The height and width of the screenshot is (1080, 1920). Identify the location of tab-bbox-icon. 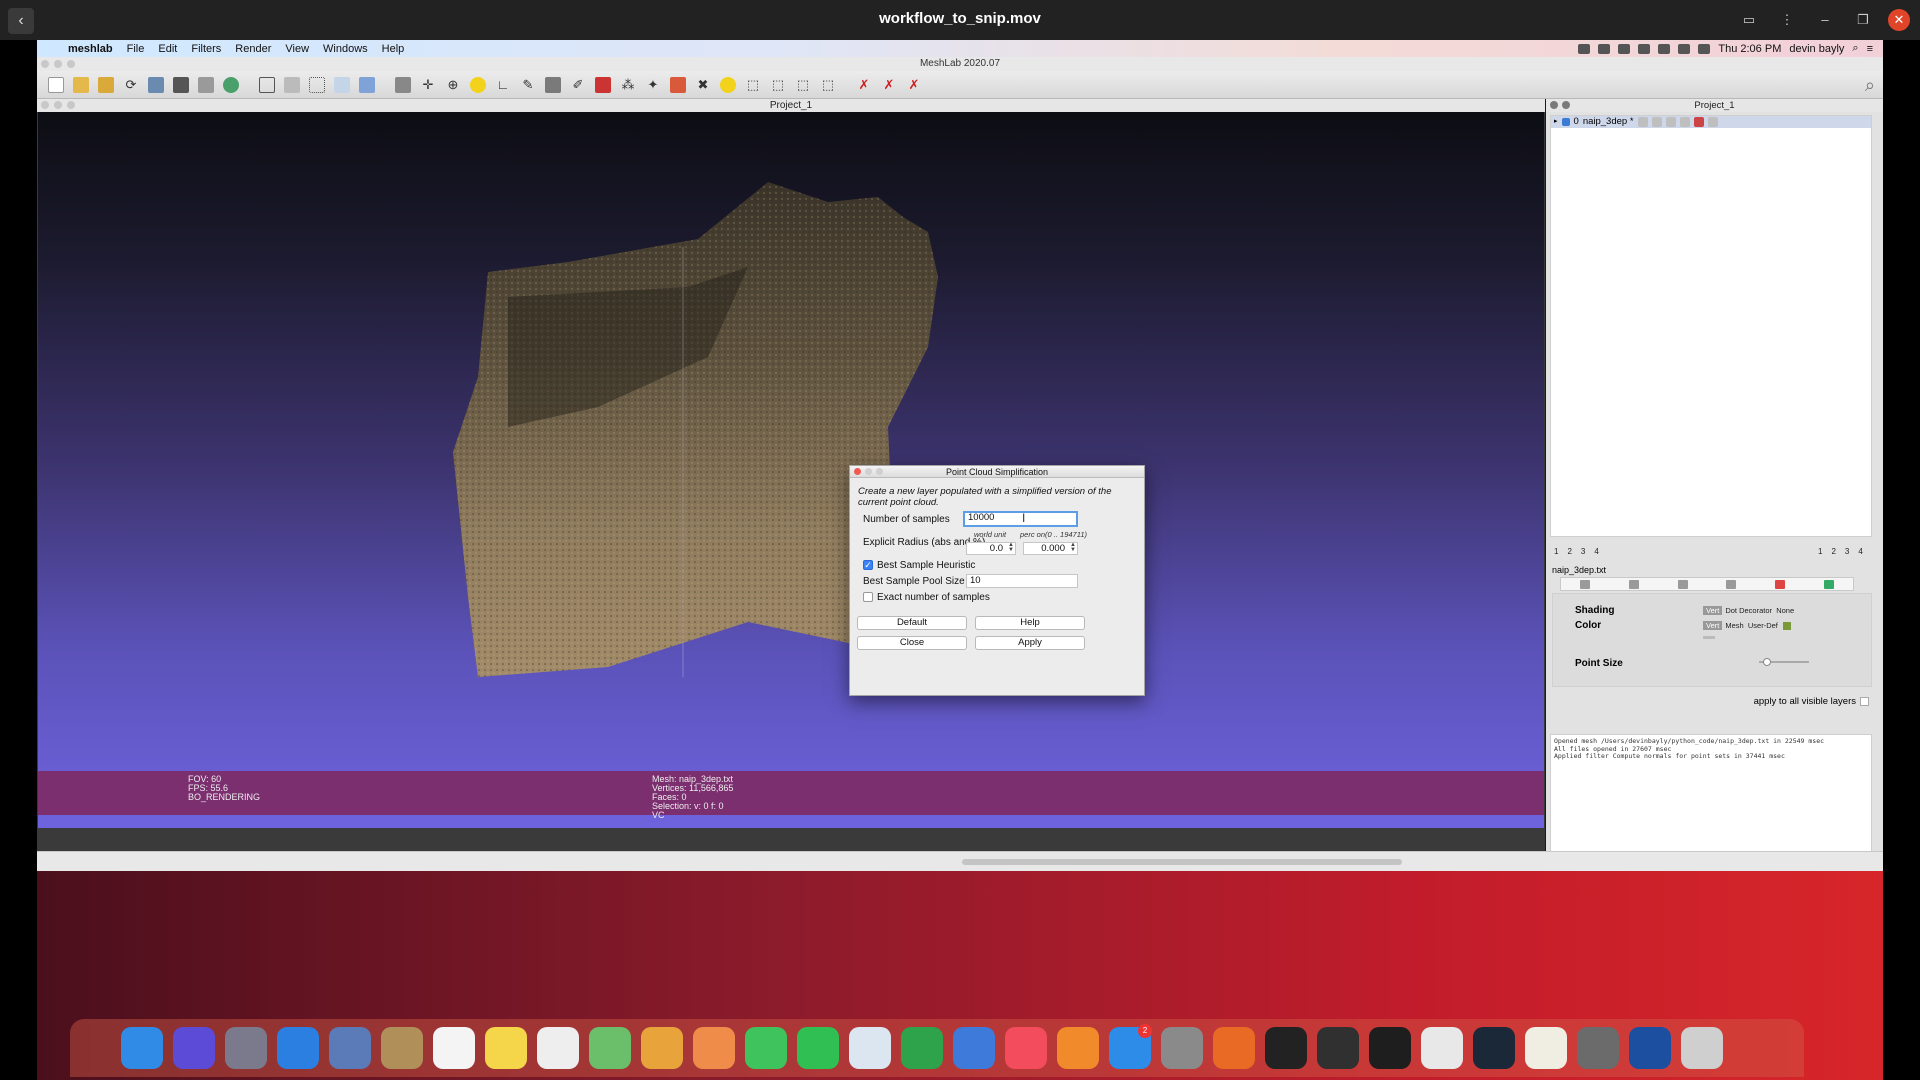
(1585, 584).